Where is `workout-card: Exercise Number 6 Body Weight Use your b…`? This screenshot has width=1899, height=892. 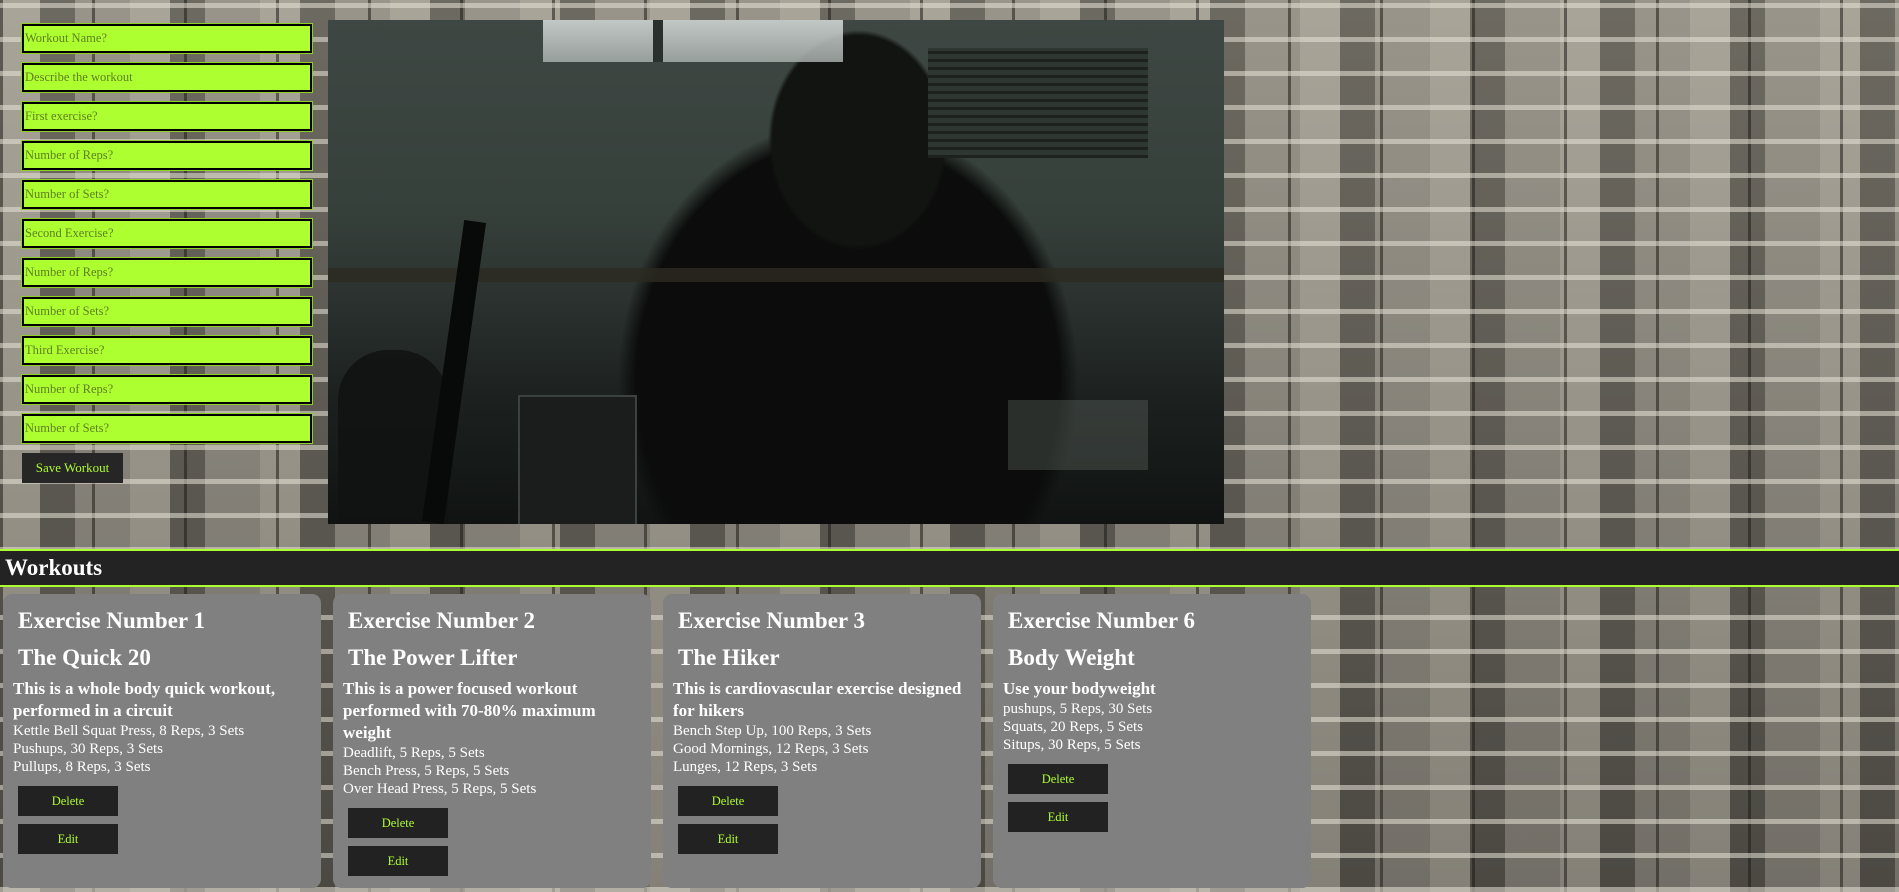 workout-card: Exercise Number 6 Body Weight Use your b… is located at coordinates (1152, 741).